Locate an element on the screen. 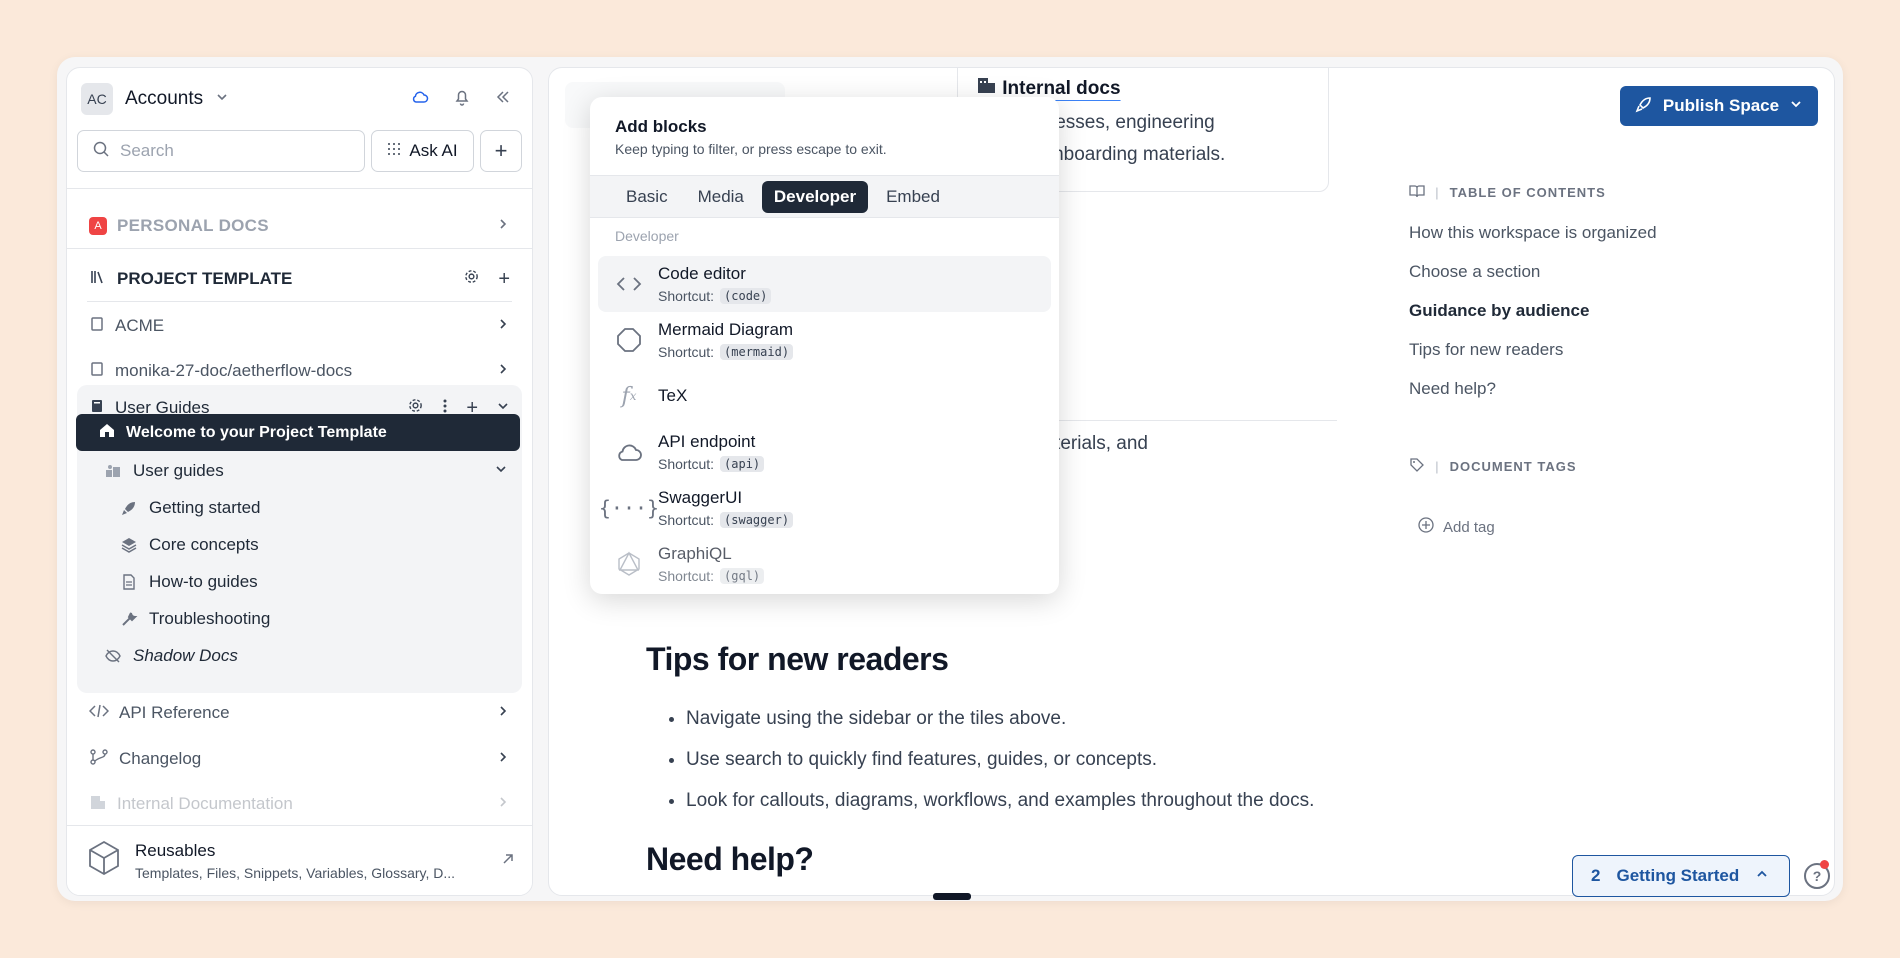 The image size is (1900, 958). sidebar-item-user-guides-folder: User guides is located at coordinates (299, 470).